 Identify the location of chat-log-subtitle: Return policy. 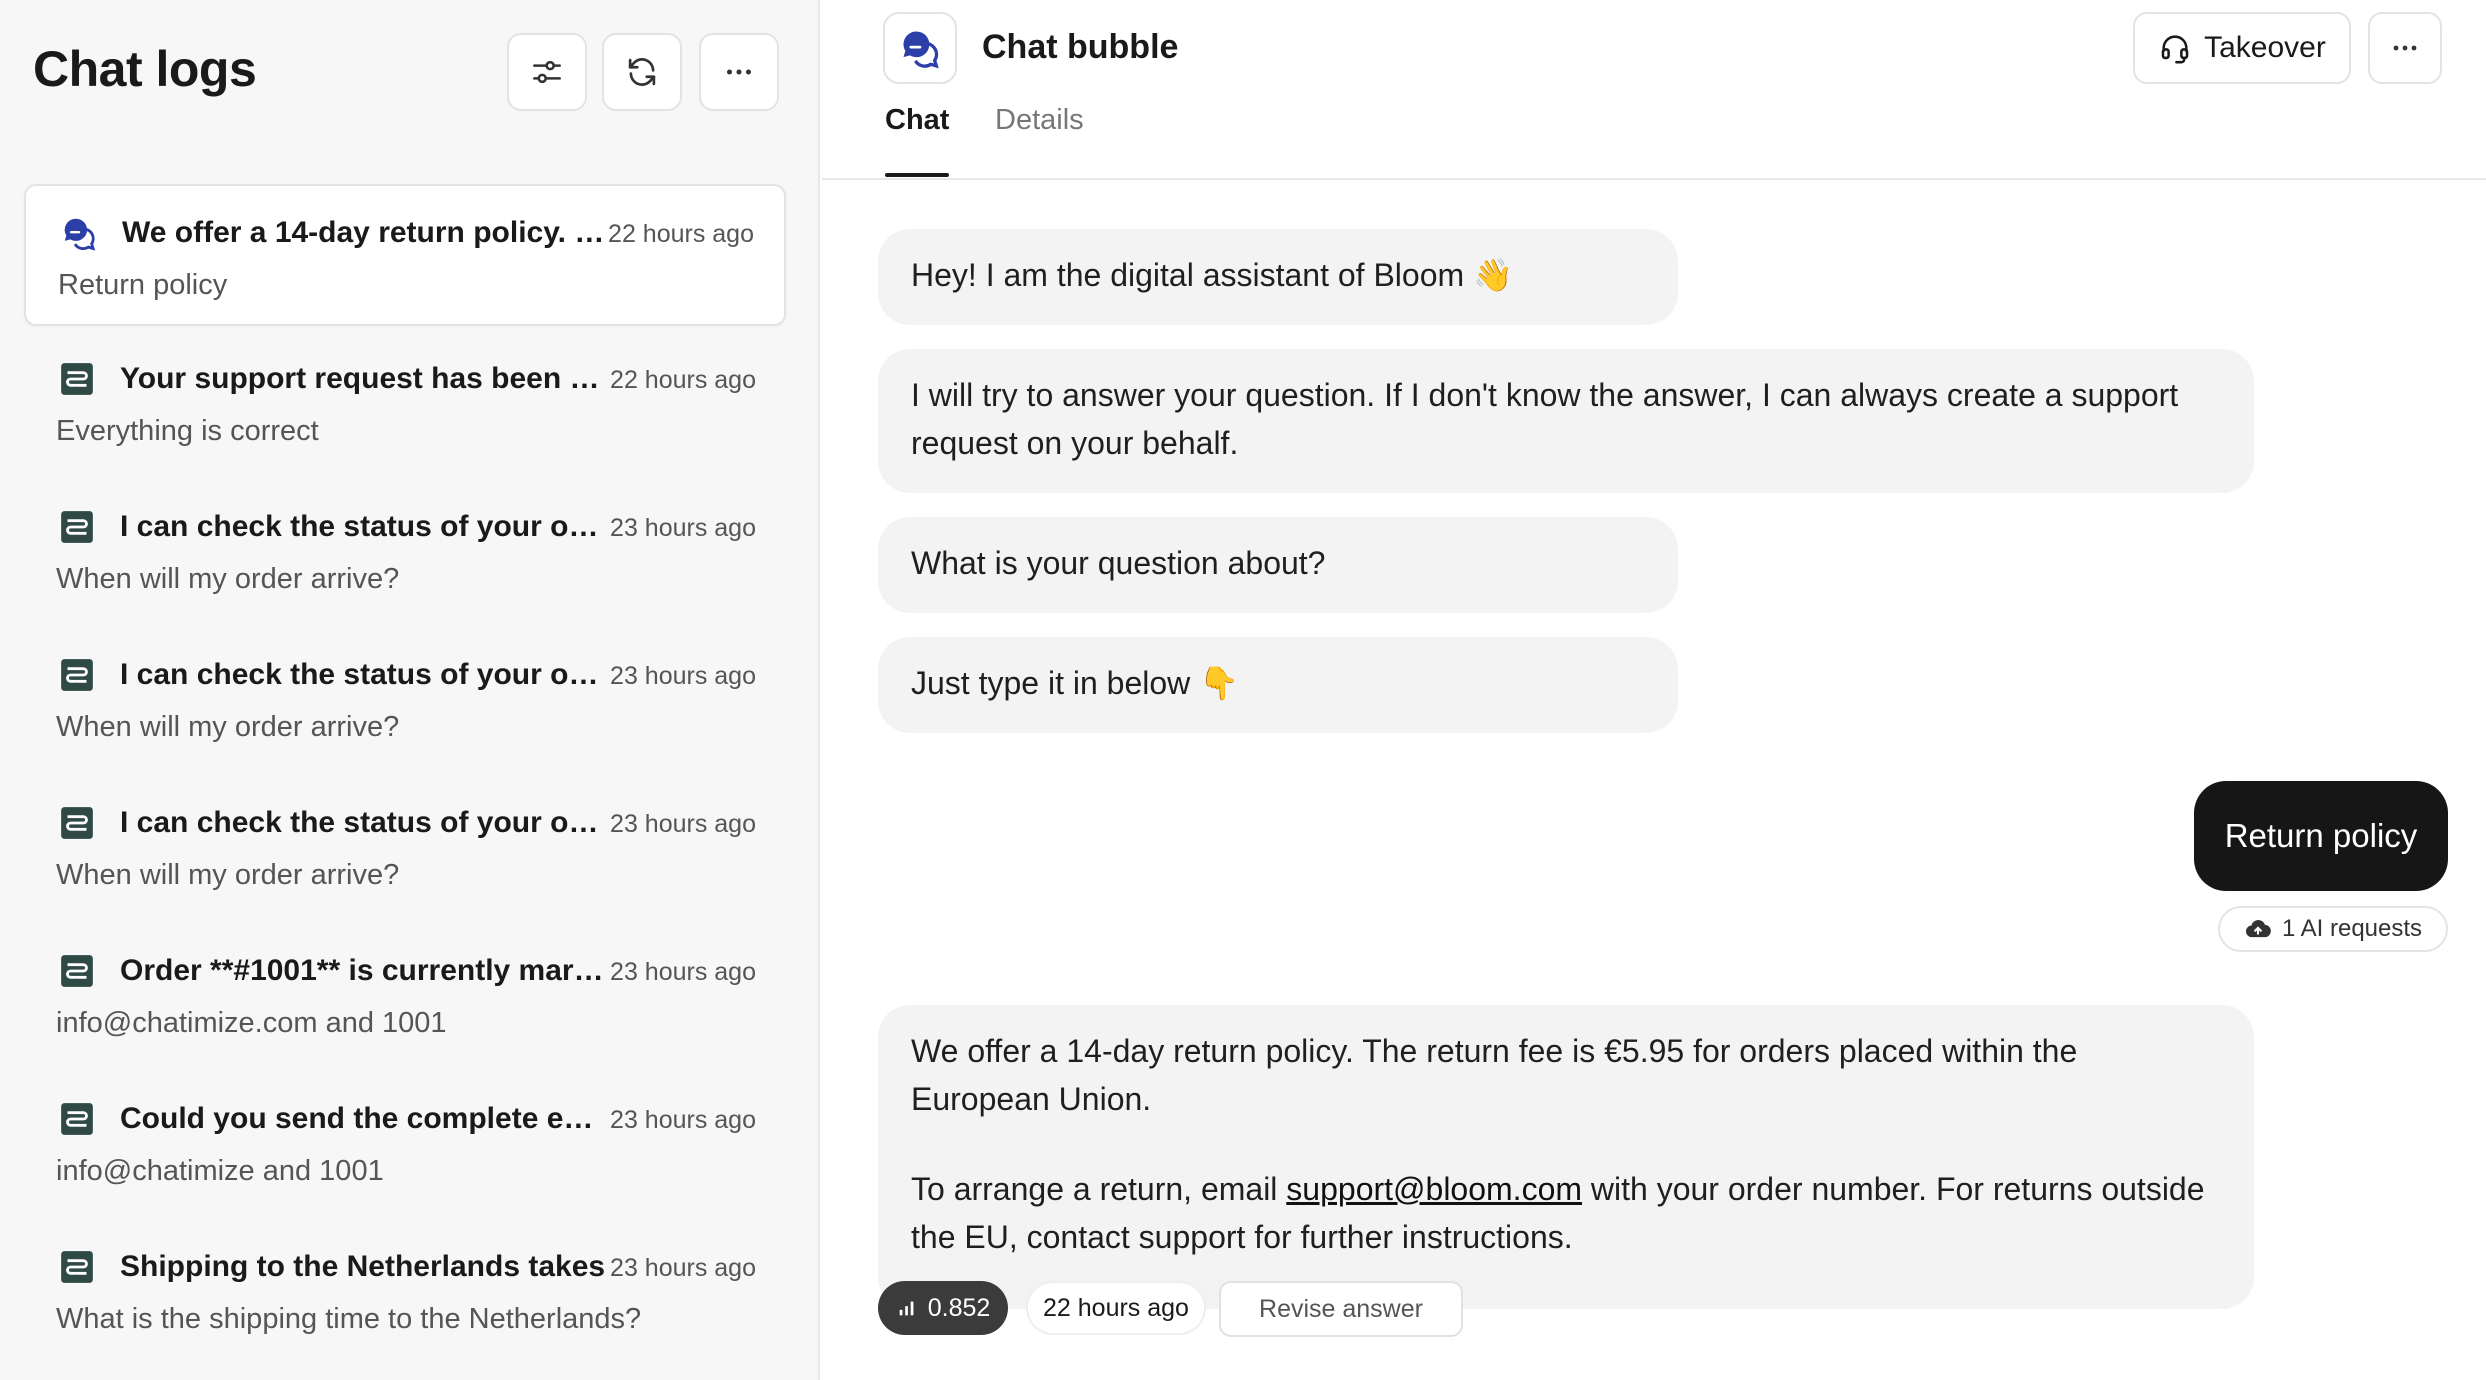
(143, 285).